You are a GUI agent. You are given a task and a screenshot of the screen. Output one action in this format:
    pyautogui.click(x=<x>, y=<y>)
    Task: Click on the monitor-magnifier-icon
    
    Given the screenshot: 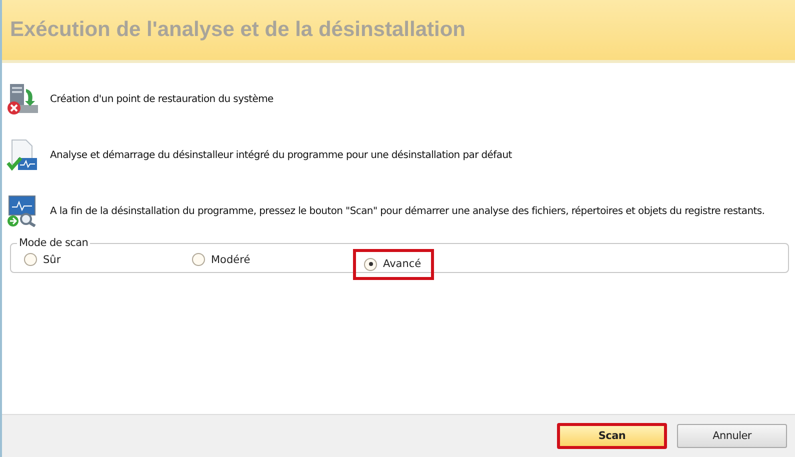 What is the action you would take?
    pyautogui.click(x=22, y=211)
    